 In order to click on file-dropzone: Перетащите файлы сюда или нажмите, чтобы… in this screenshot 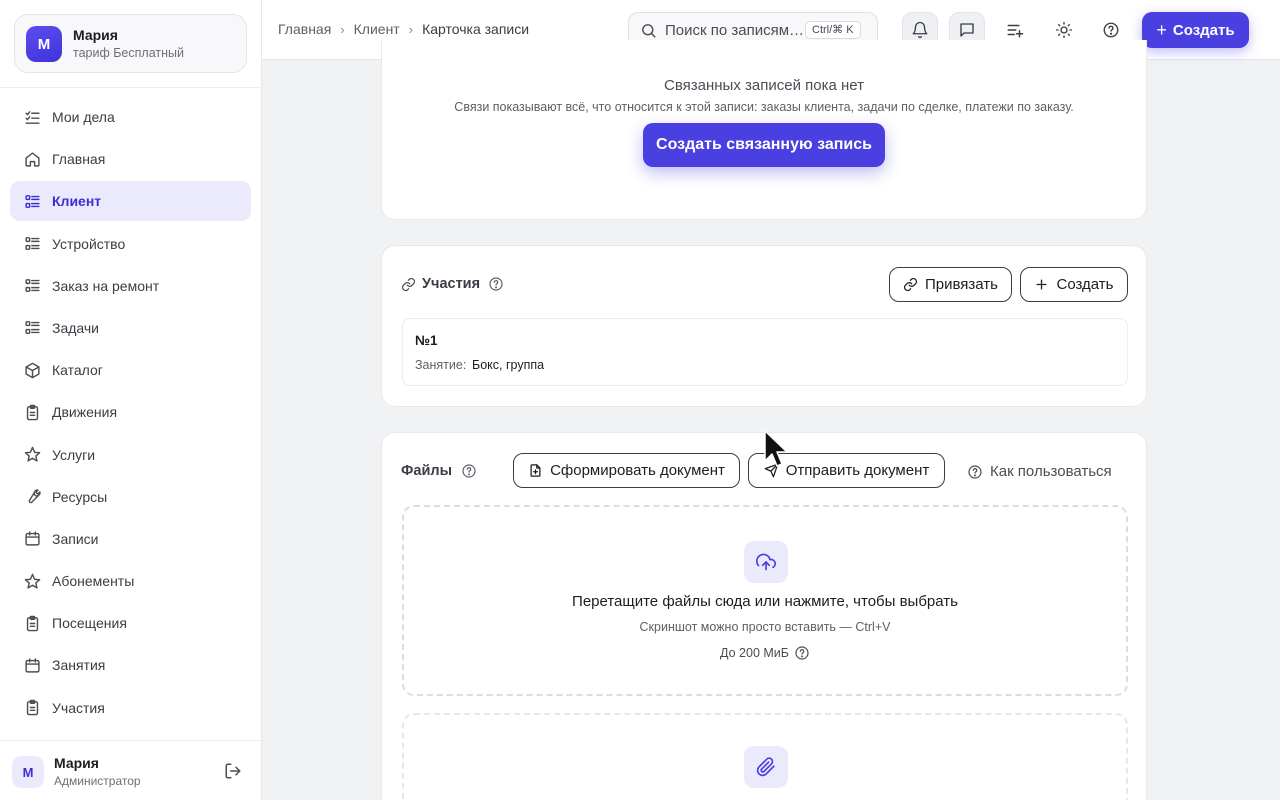, I will do `click(765, 600)`.